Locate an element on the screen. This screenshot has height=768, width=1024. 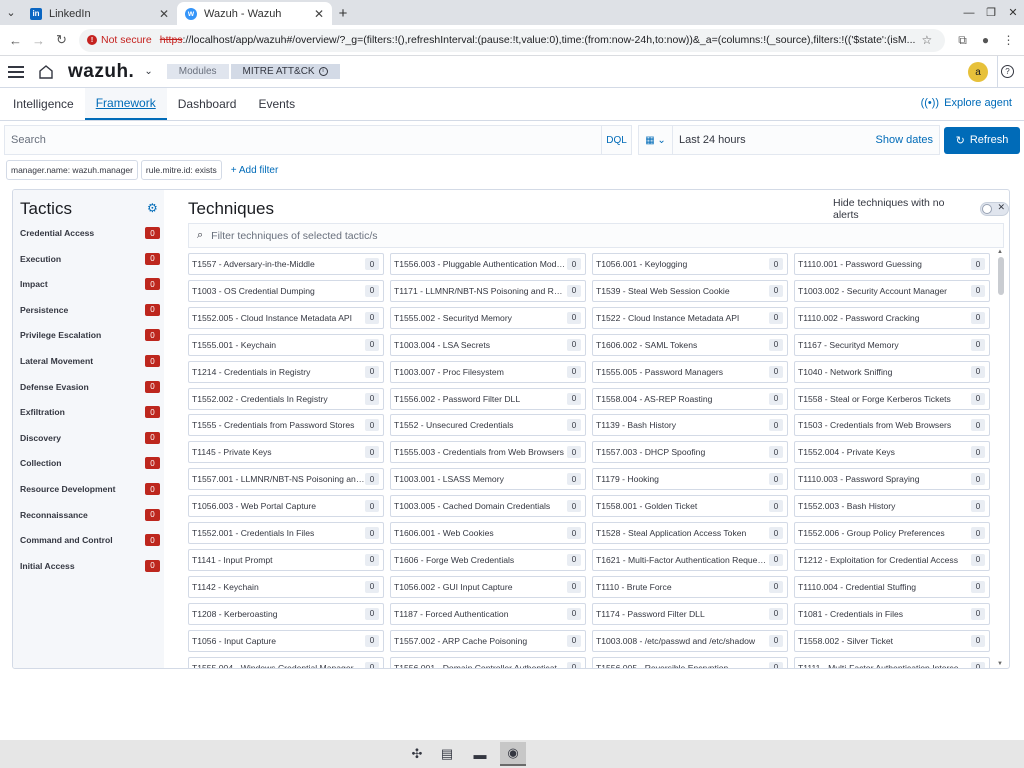
forward-icon: → is located at coordinates (38, 40).